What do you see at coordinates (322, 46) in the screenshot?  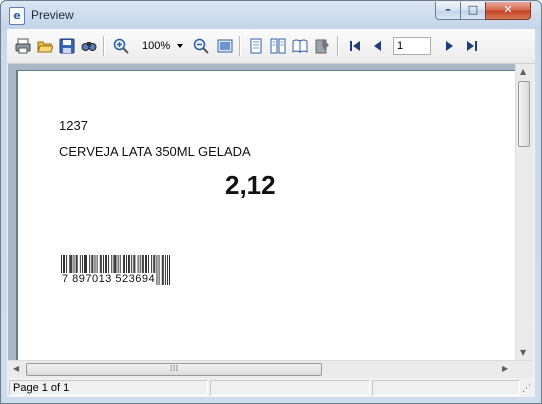 I see `page-setup-icon` at bounding box center [322, 46].